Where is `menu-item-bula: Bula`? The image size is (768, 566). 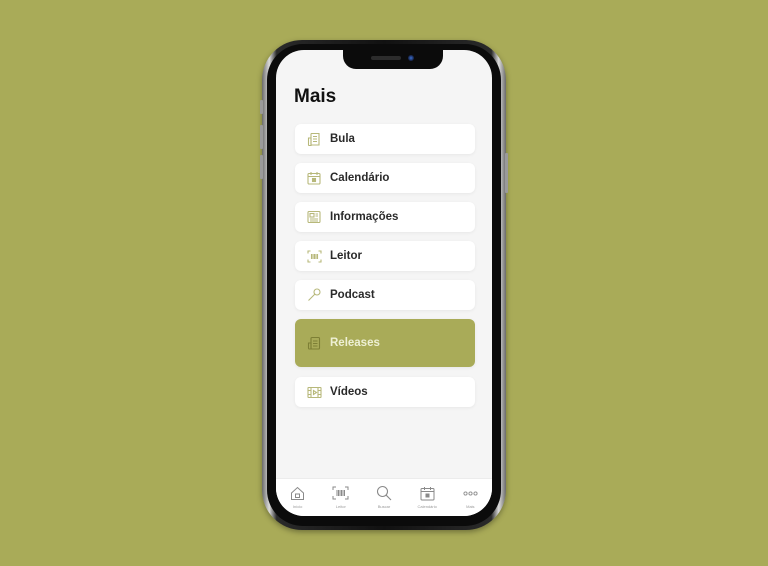 menu-item-bula: Bula is located at coordinates (385, 139).